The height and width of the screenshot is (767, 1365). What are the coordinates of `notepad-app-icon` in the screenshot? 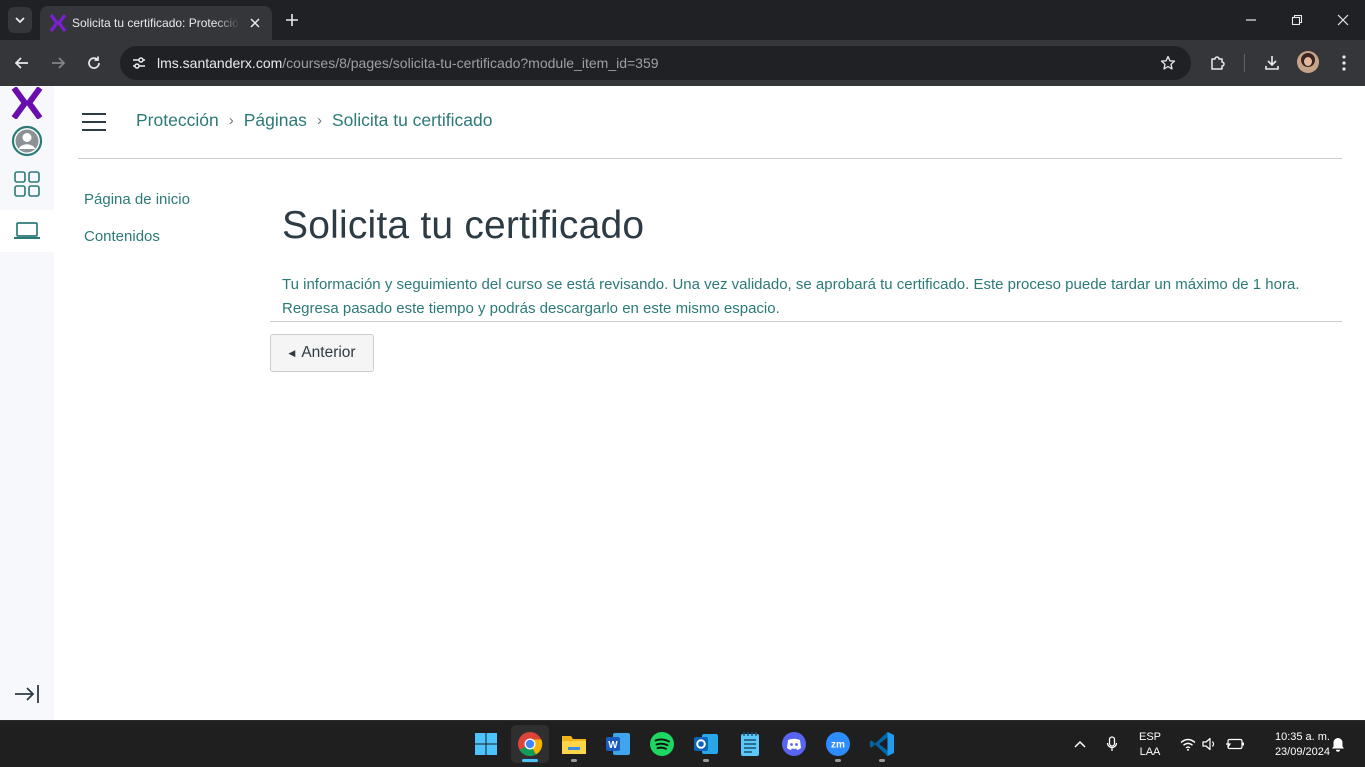 It's located at (750, 744).